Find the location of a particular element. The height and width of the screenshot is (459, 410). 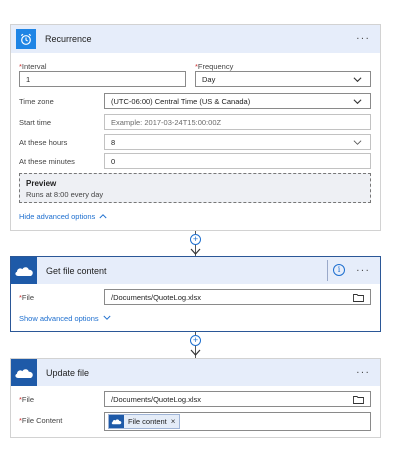

get-file-content-title: Get file content is located at coordinates (76, 270).